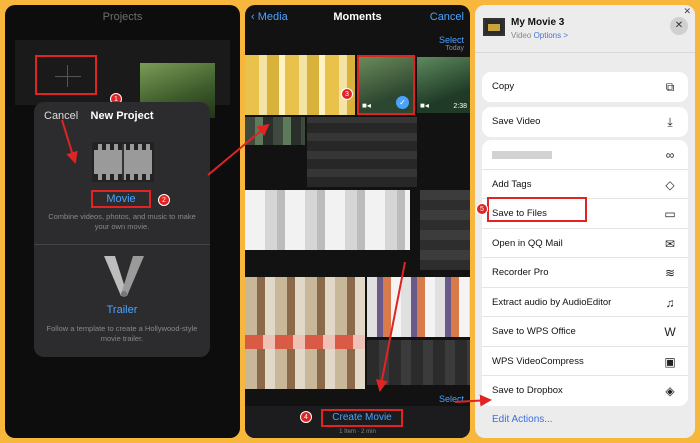  Describe the element at coordinates (522, 155) in the screenshot. I see `blurred-label` at that location.